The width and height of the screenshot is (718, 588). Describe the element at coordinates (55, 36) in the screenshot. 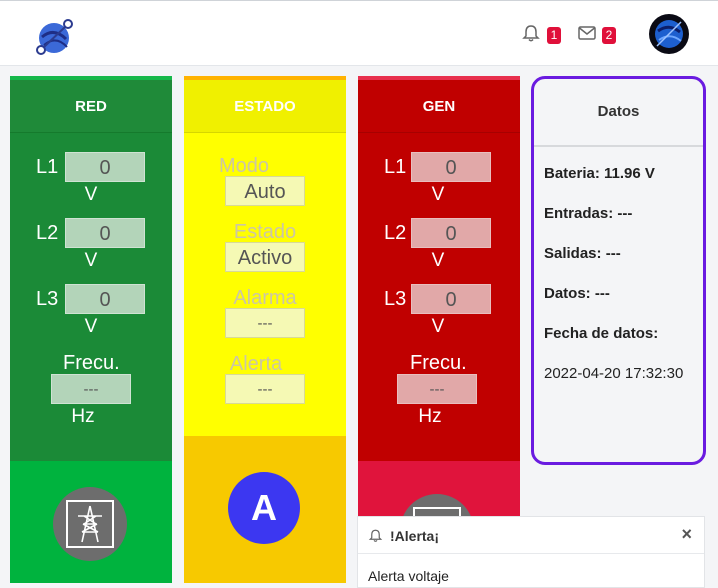

I see `app-logo` at that location.